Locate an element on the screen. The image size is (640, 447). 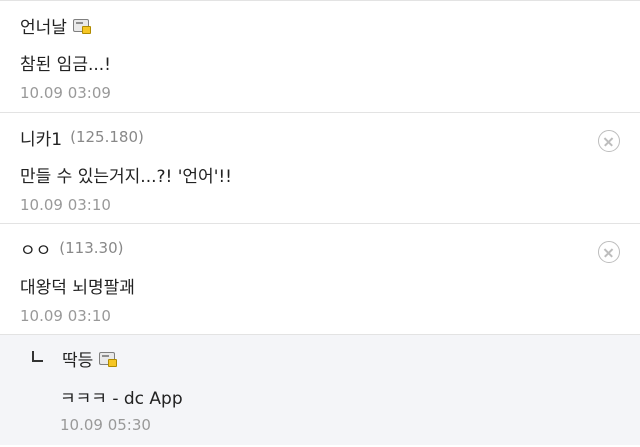
comment-text: 만들 수 있는거지...?! '언어'!! is located at coordinates (126, 177).